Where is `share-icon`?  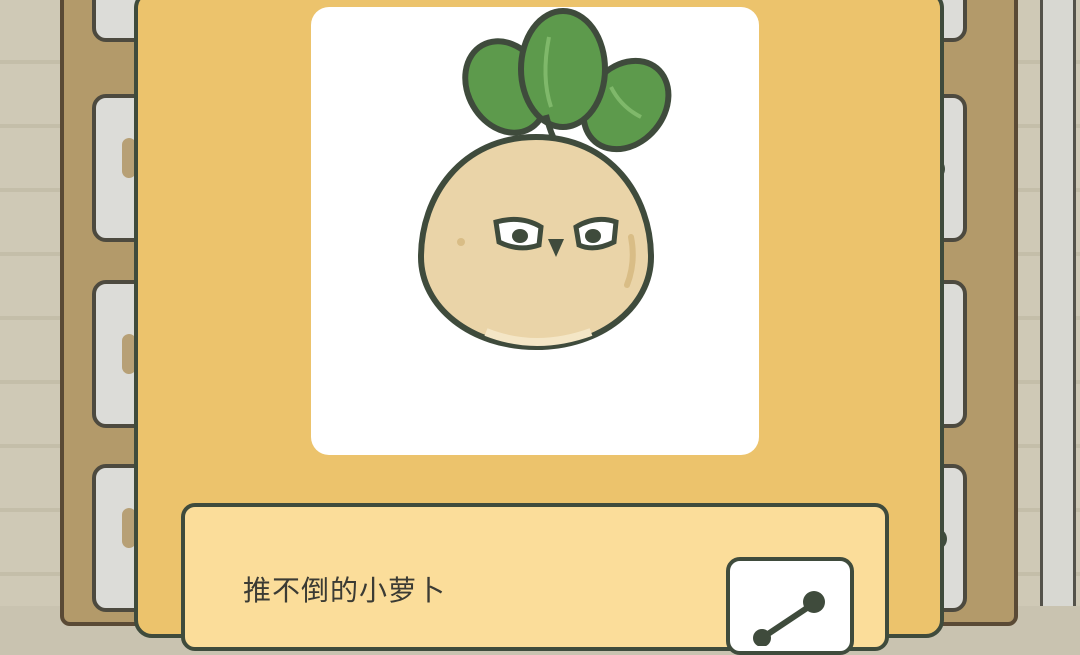
share-icon is located at coordinates (789, 618).